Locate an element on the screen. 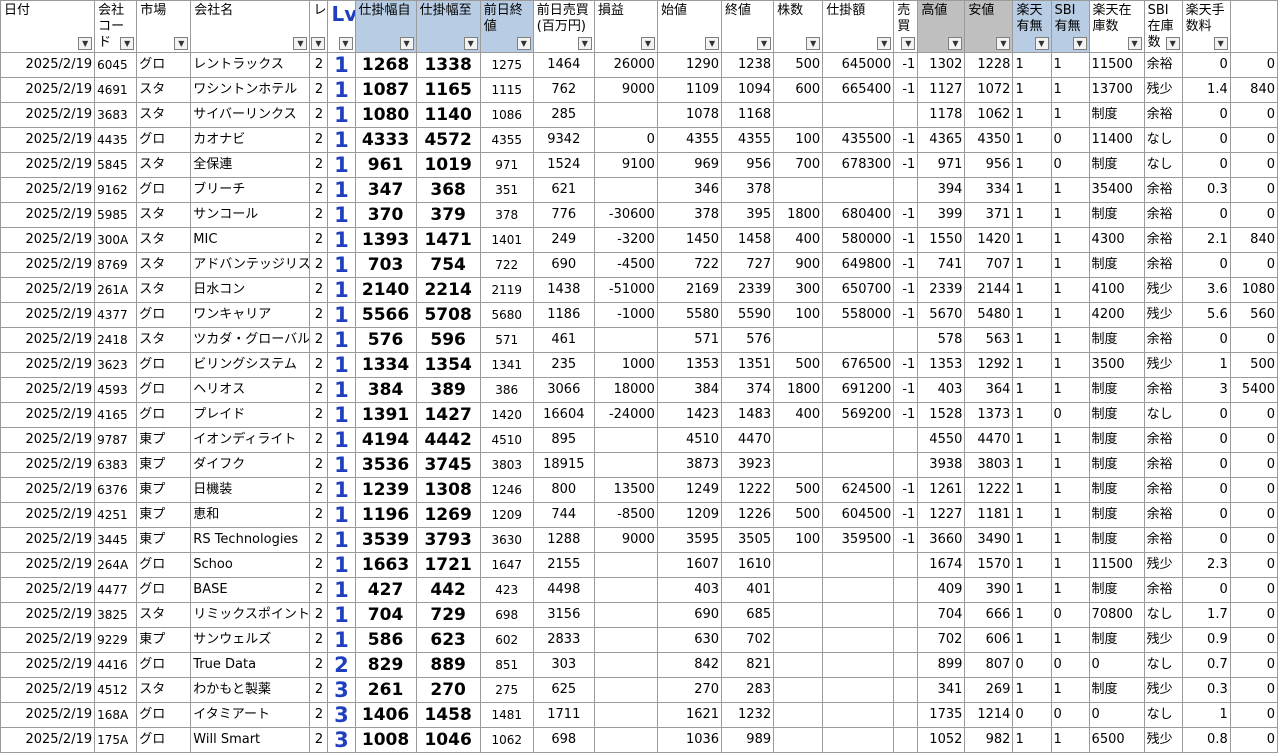  fee-amount-cell: 840 is located at coordinates (1253, 240).